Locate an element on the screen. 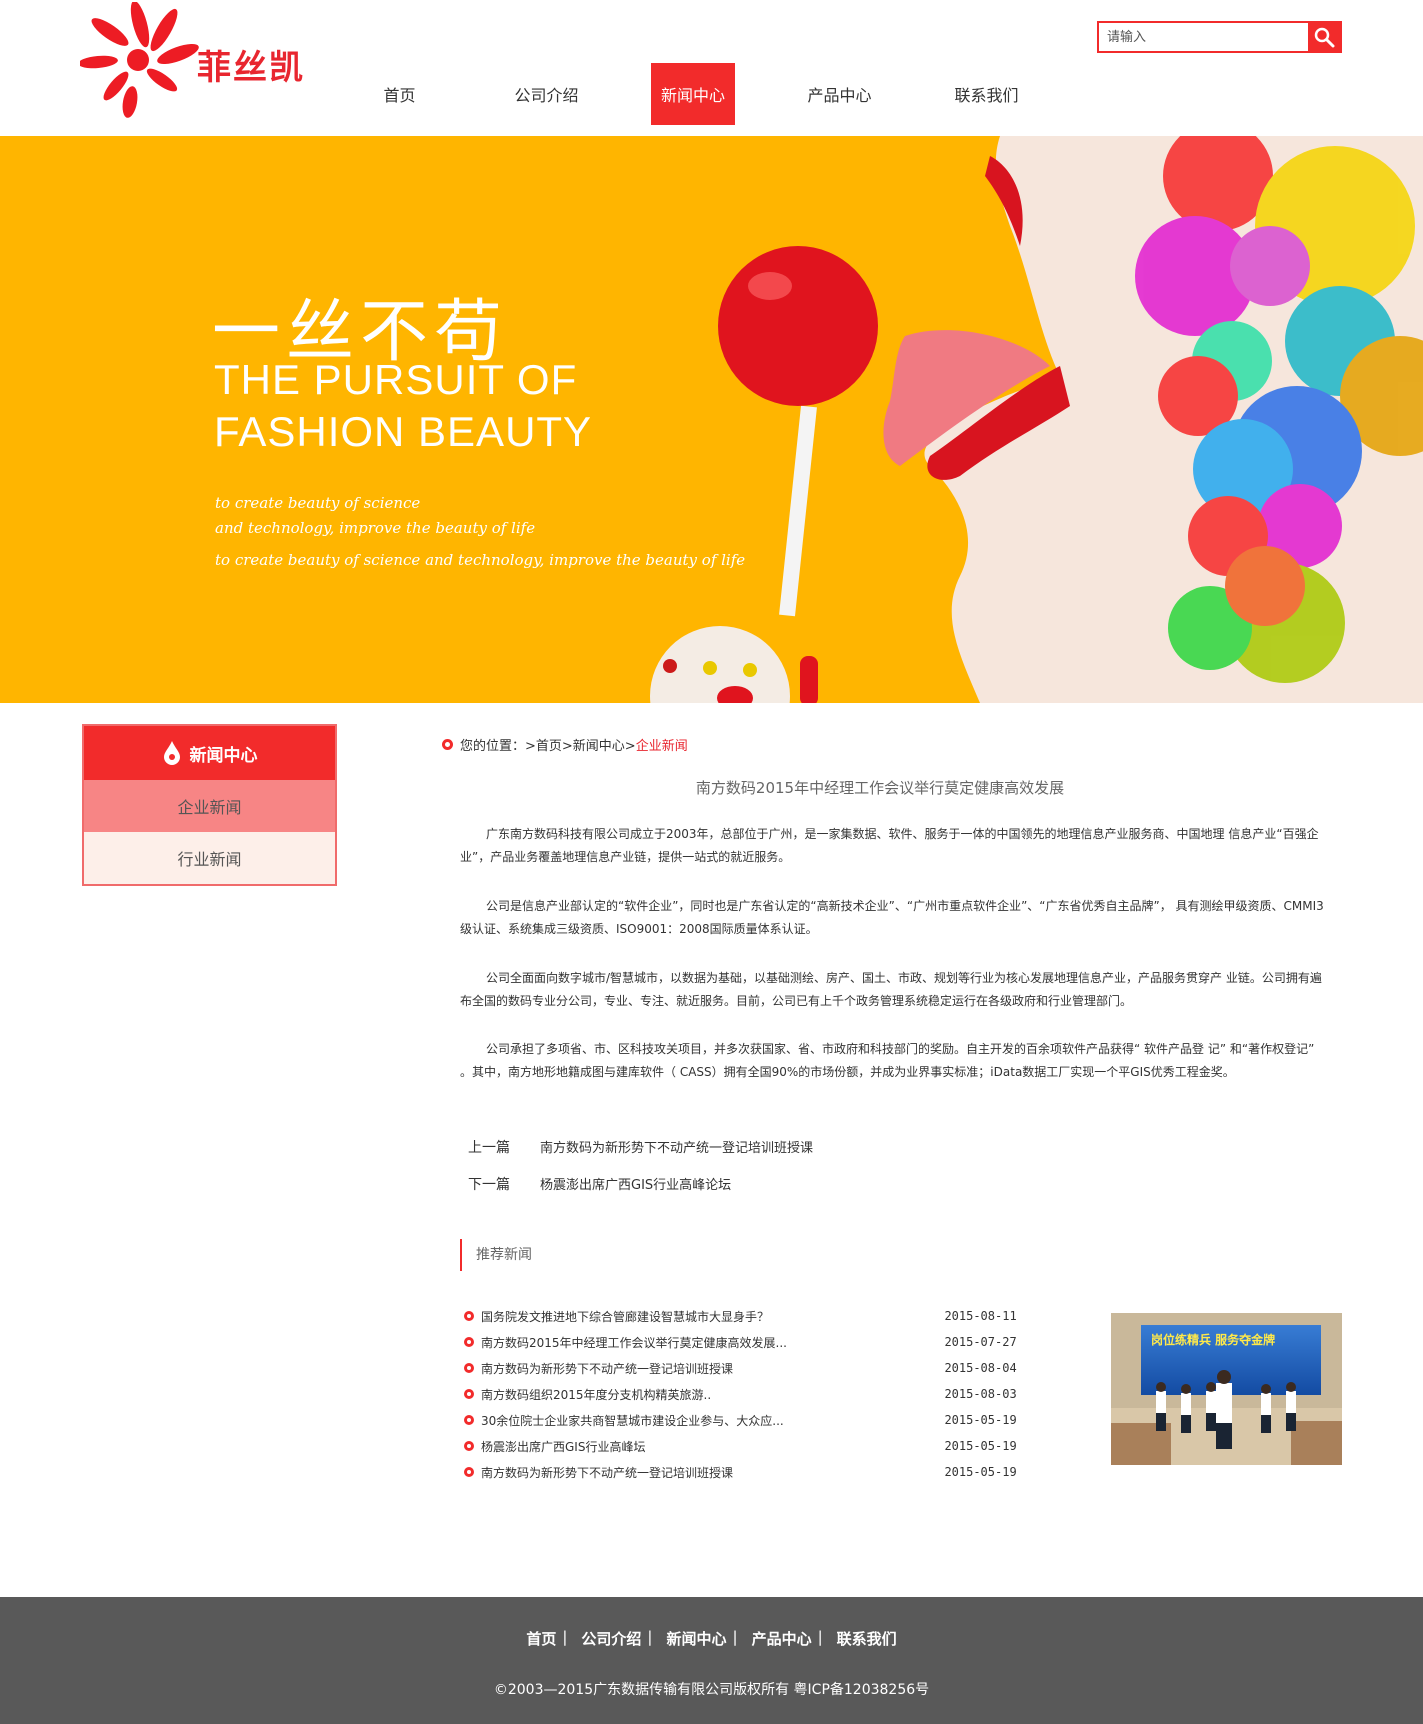 The width and height of the screenshot is (1423, 1724). list-item: 30余位院士企业家共商智慧城市建设企业参与、大众应... 2015-05-19 is located at coordinates (744, 1420).